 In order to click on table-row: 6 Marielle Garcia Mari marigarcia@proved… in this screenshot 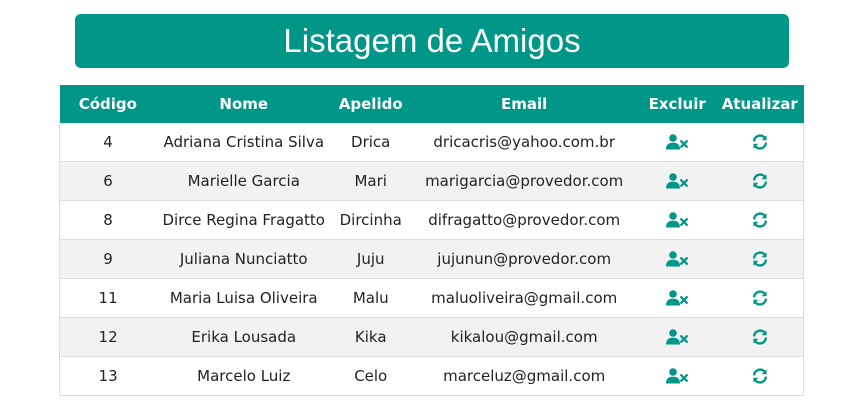, I will do `click(432, 181)`.